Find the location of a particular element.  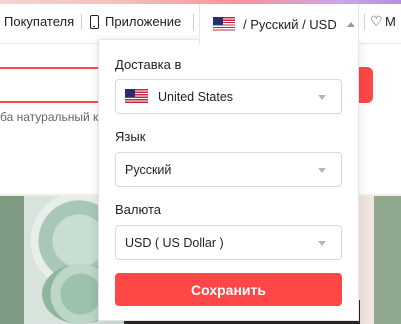

currency-value: USD ( US Dollar ) is located at coordinates (174, 242).